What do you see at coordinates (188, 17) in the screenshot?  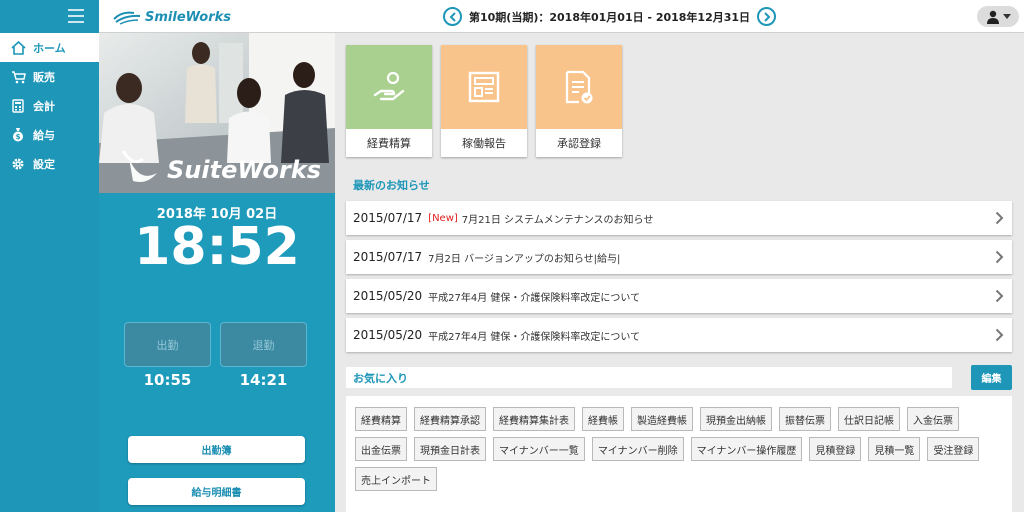 I see `logo-text: SmileWorks` at bounding box center [188, 17].